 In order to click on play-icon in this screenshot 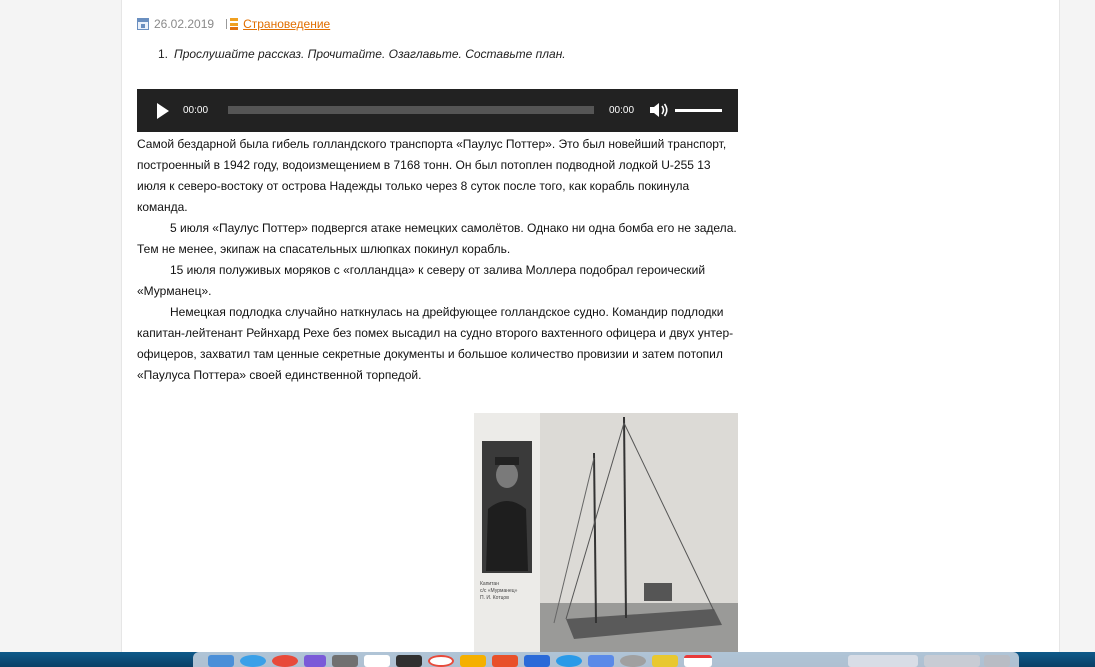, I will do `click(163, 111)`.